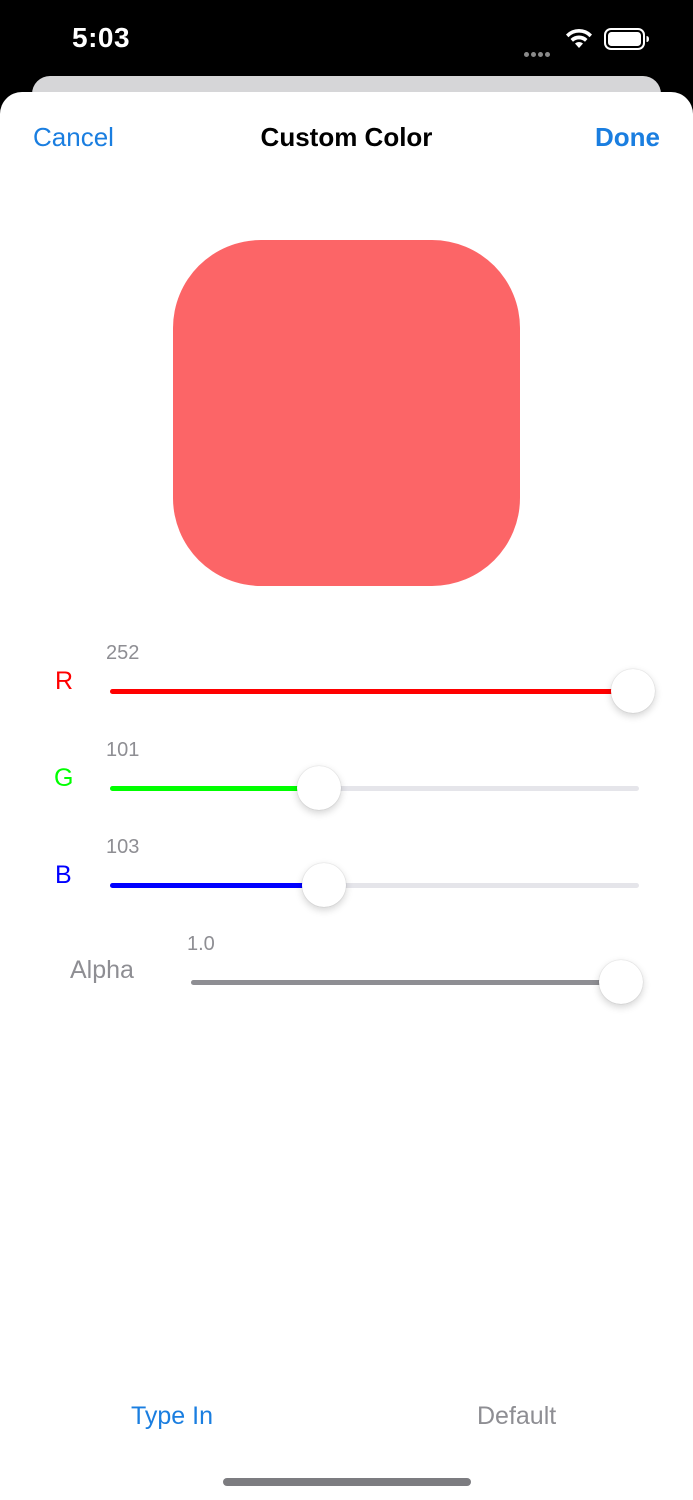  I want to click on status-bar: 5:03, so click(346, 40).